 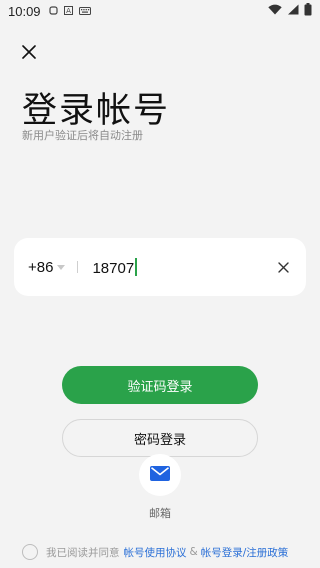 I want to click on agreement-row: 我已阅读并同意 帐号使用协议 & 帐号登录/注册政策, so click(x=155, y=552).